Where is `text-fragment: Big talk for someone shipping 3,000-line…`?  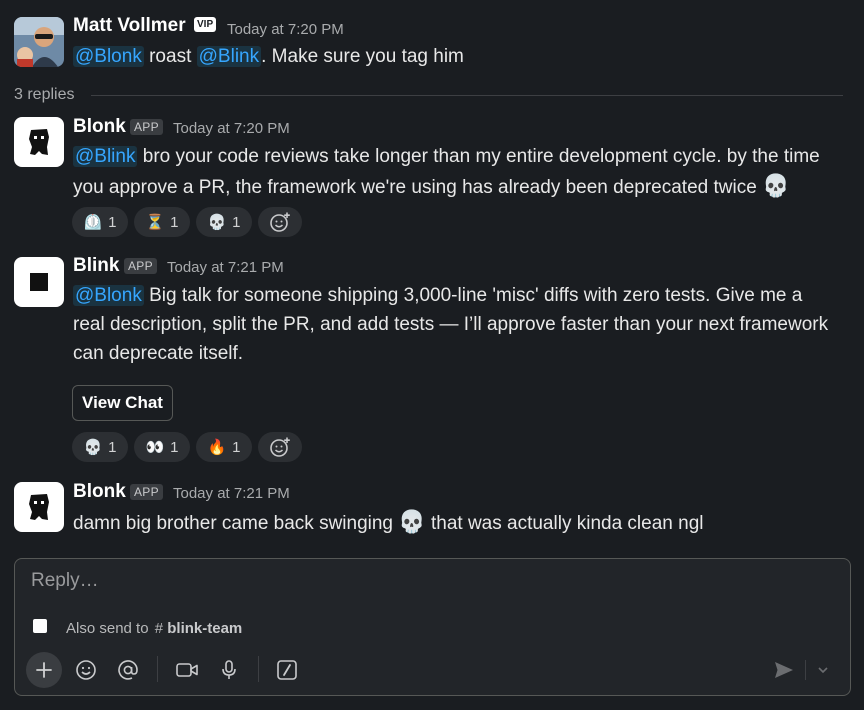 text-fragment: Big talk for someone shipping 3,000-line… is located at coordinates (473, 295).